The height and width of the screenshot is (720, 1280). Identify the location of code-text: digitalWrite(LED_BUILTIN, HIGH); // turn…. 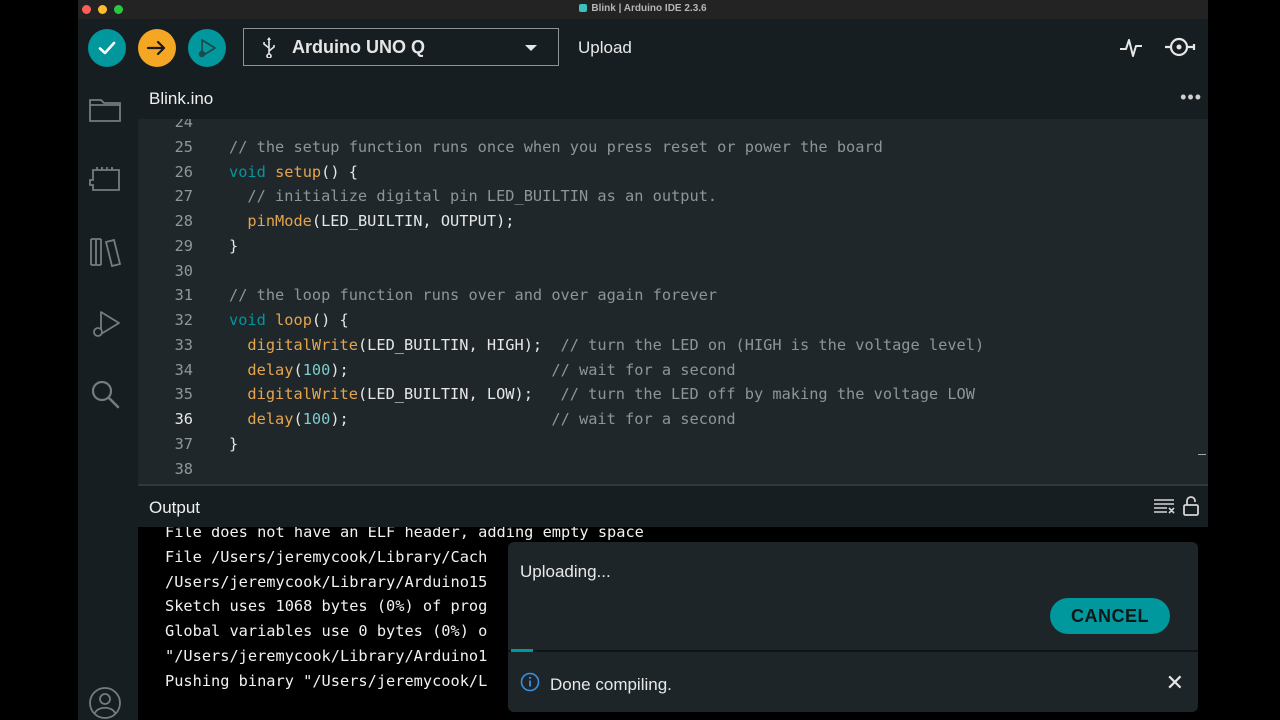
(616, 344).